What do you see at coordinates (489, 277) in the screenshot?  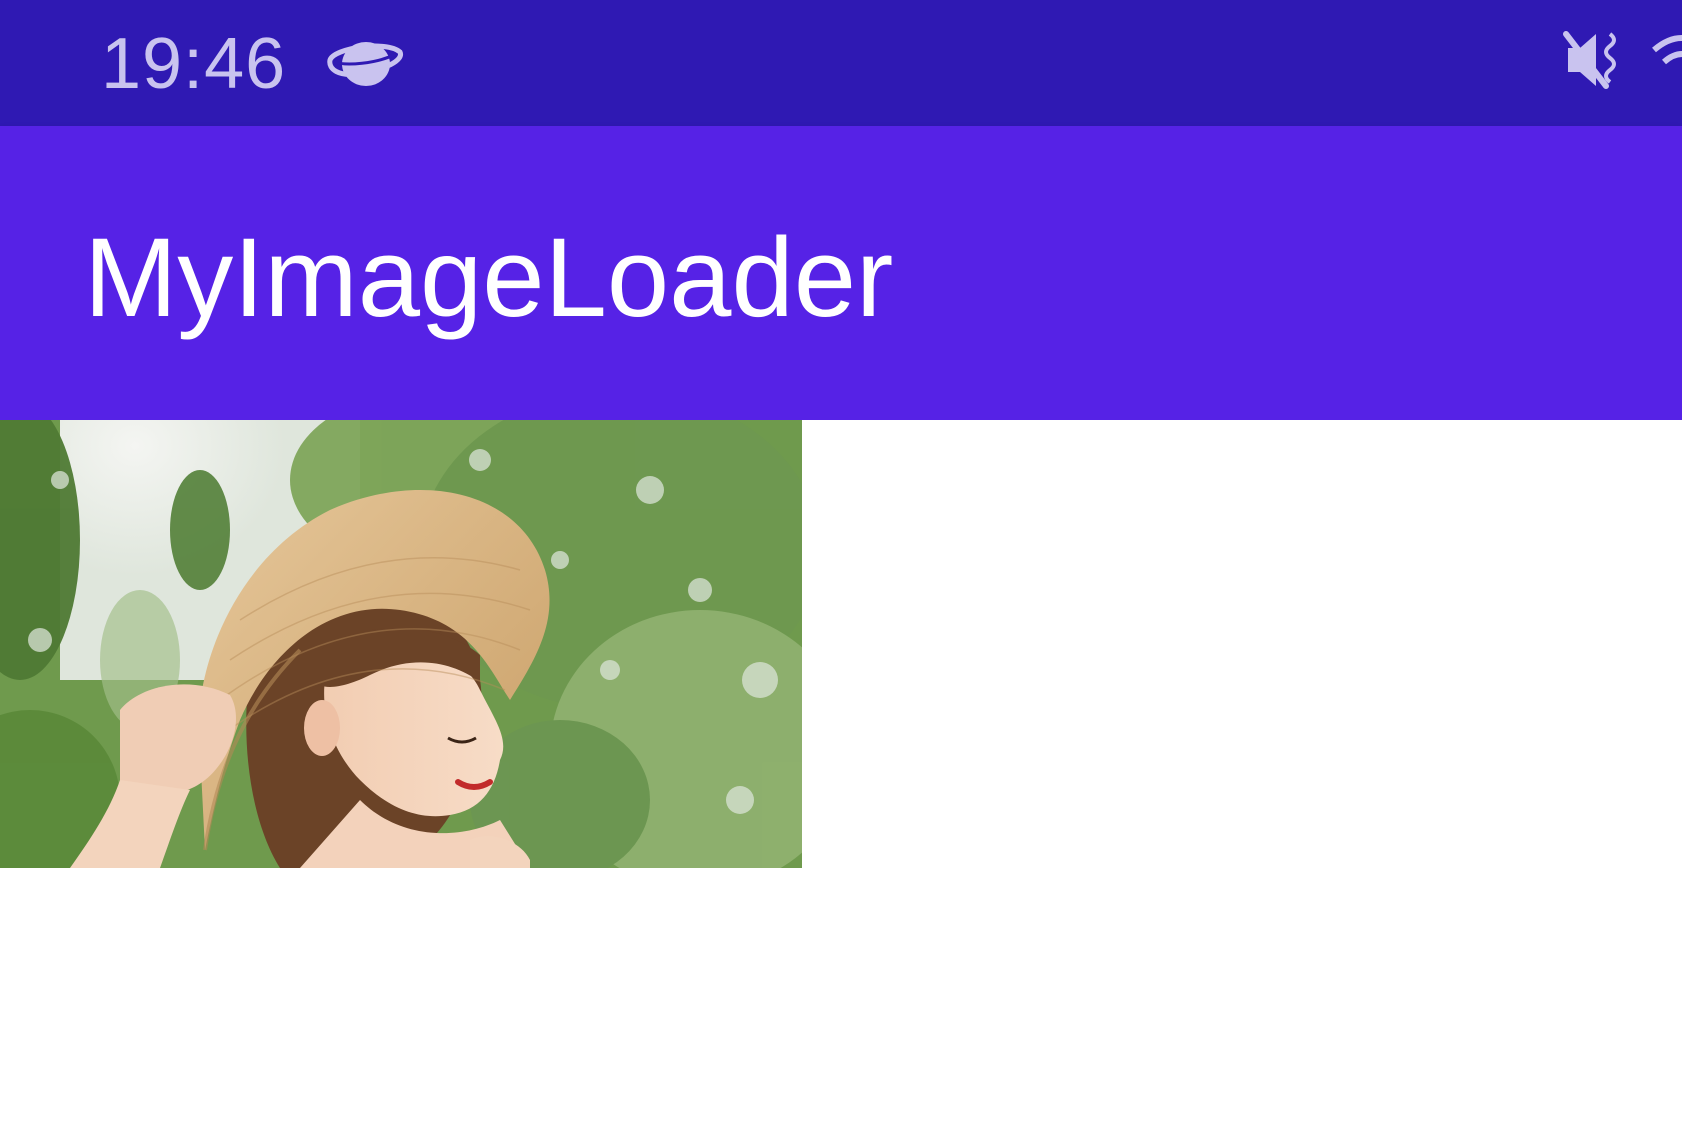 I see `app-title: MyImageLoader` at bounding box center [489, 277].